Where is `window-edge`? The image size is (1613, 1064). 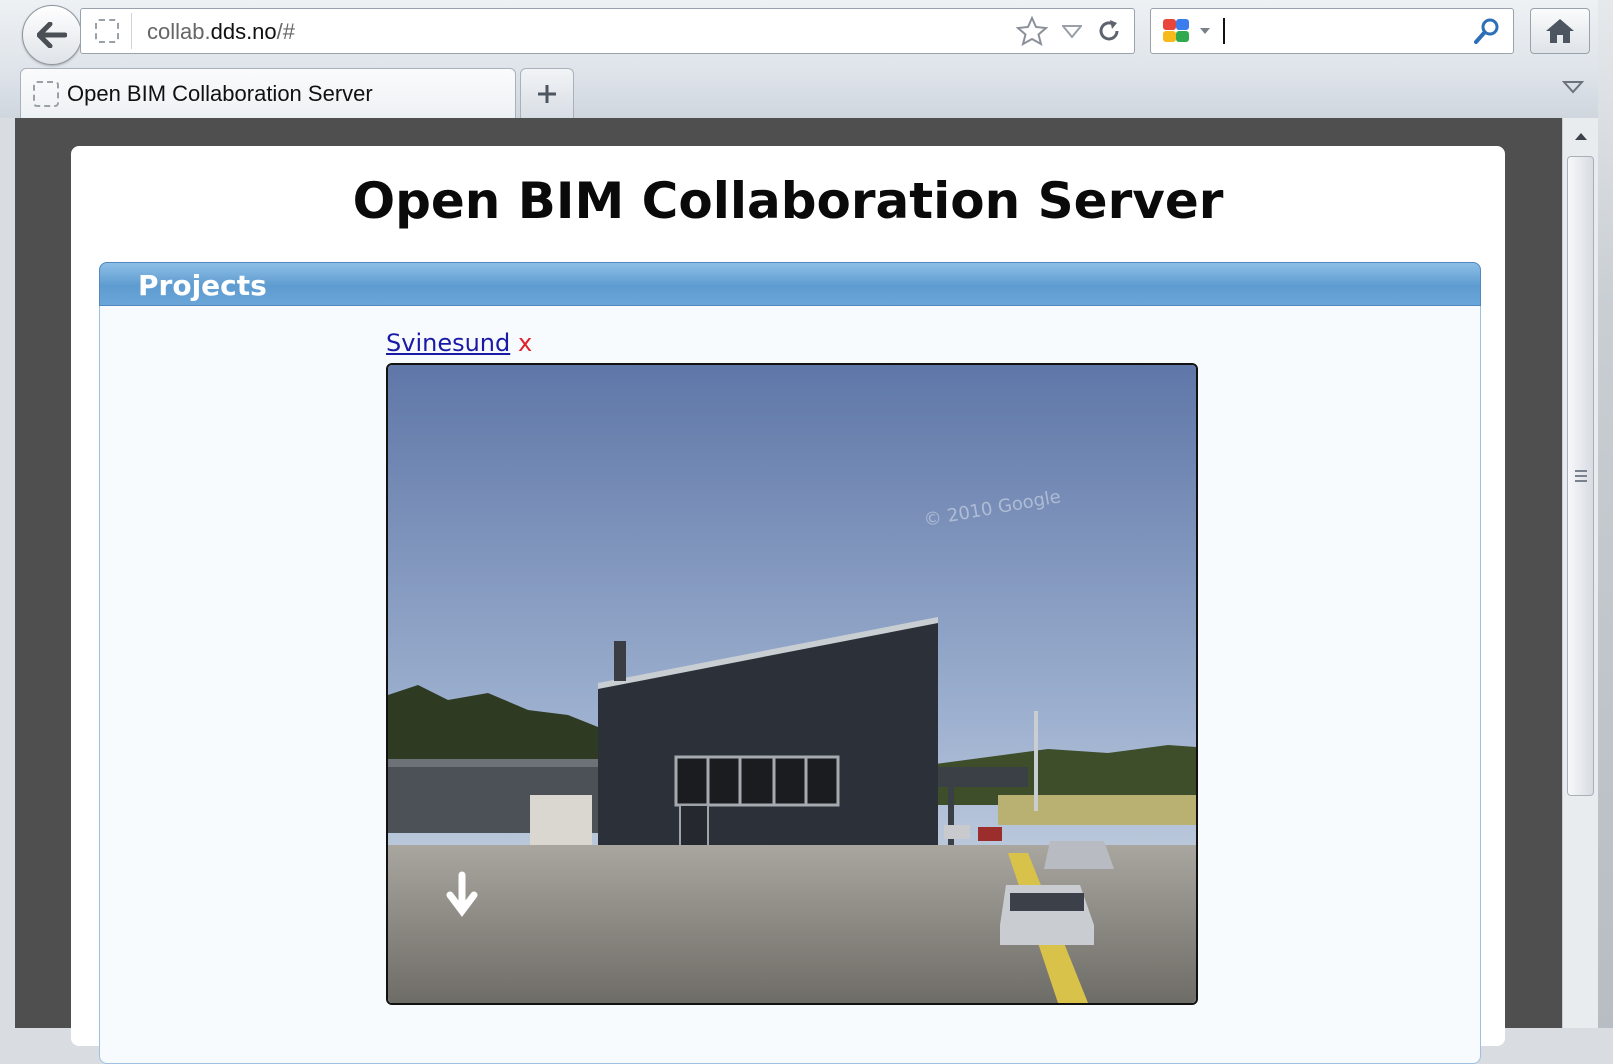
window-edge is located at coordinates (1605, 514).